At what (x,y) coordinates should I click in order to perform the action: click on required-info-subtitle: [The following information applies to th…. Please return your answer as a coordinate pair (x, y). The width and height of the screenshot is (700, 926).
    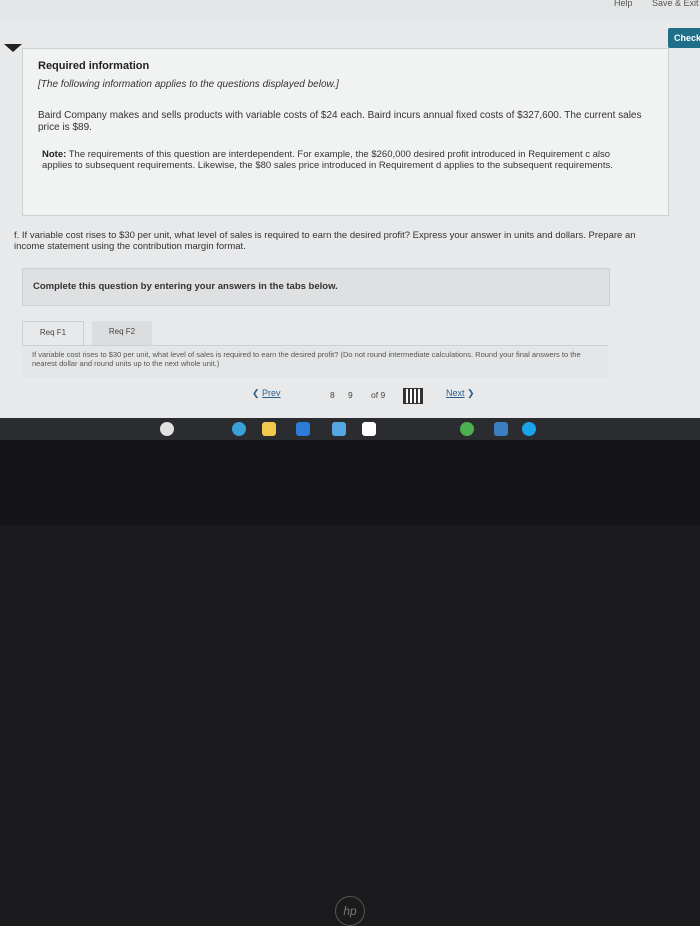
    Looking at the image, I should click on (188, 84).